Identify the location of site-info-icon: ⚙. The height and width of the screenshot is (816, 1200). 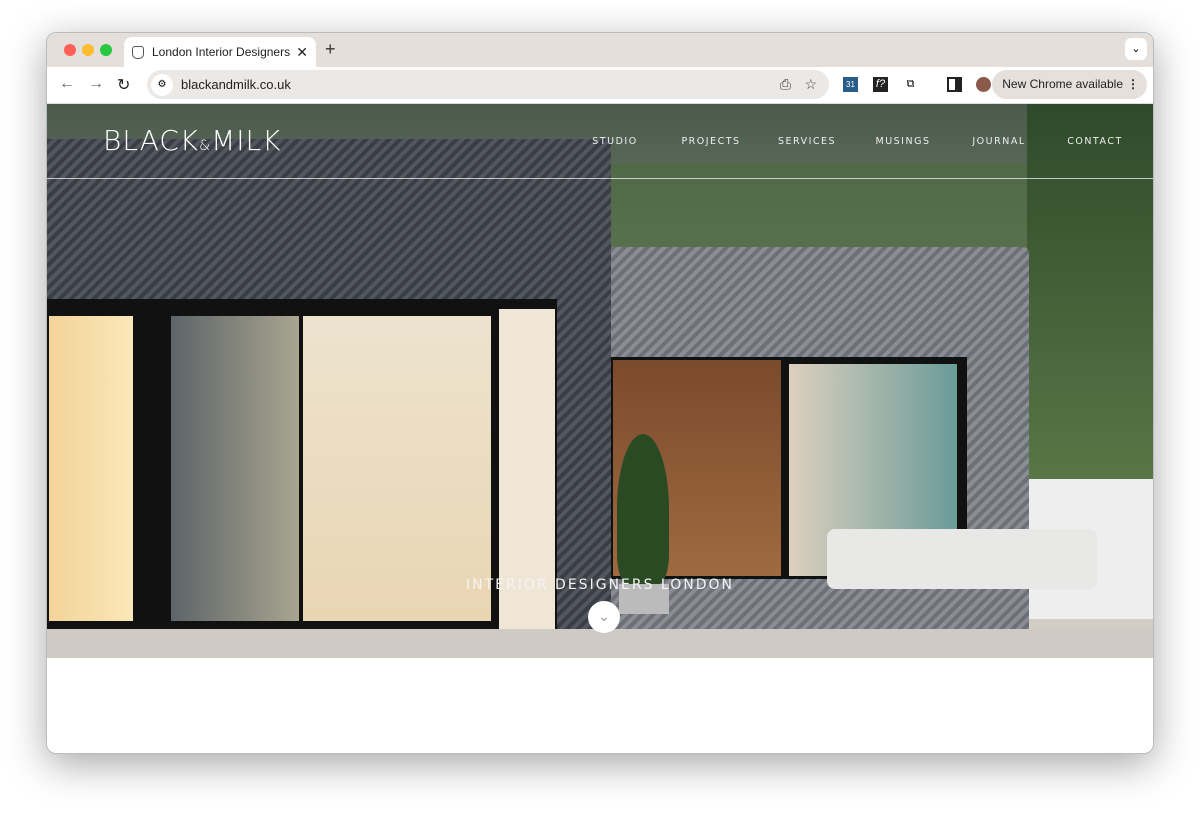
(162, 84).